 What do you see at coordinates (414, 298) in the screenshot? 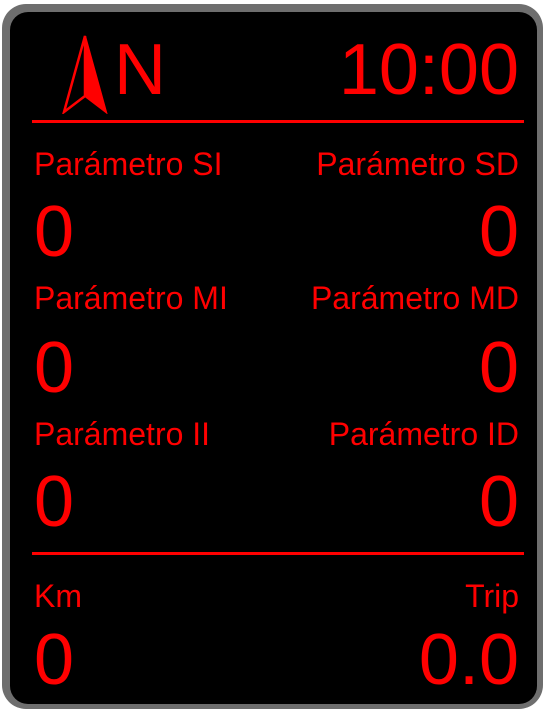
I see `param-mid-right-label: Parámetro MD` at bounding box center [414, 298].